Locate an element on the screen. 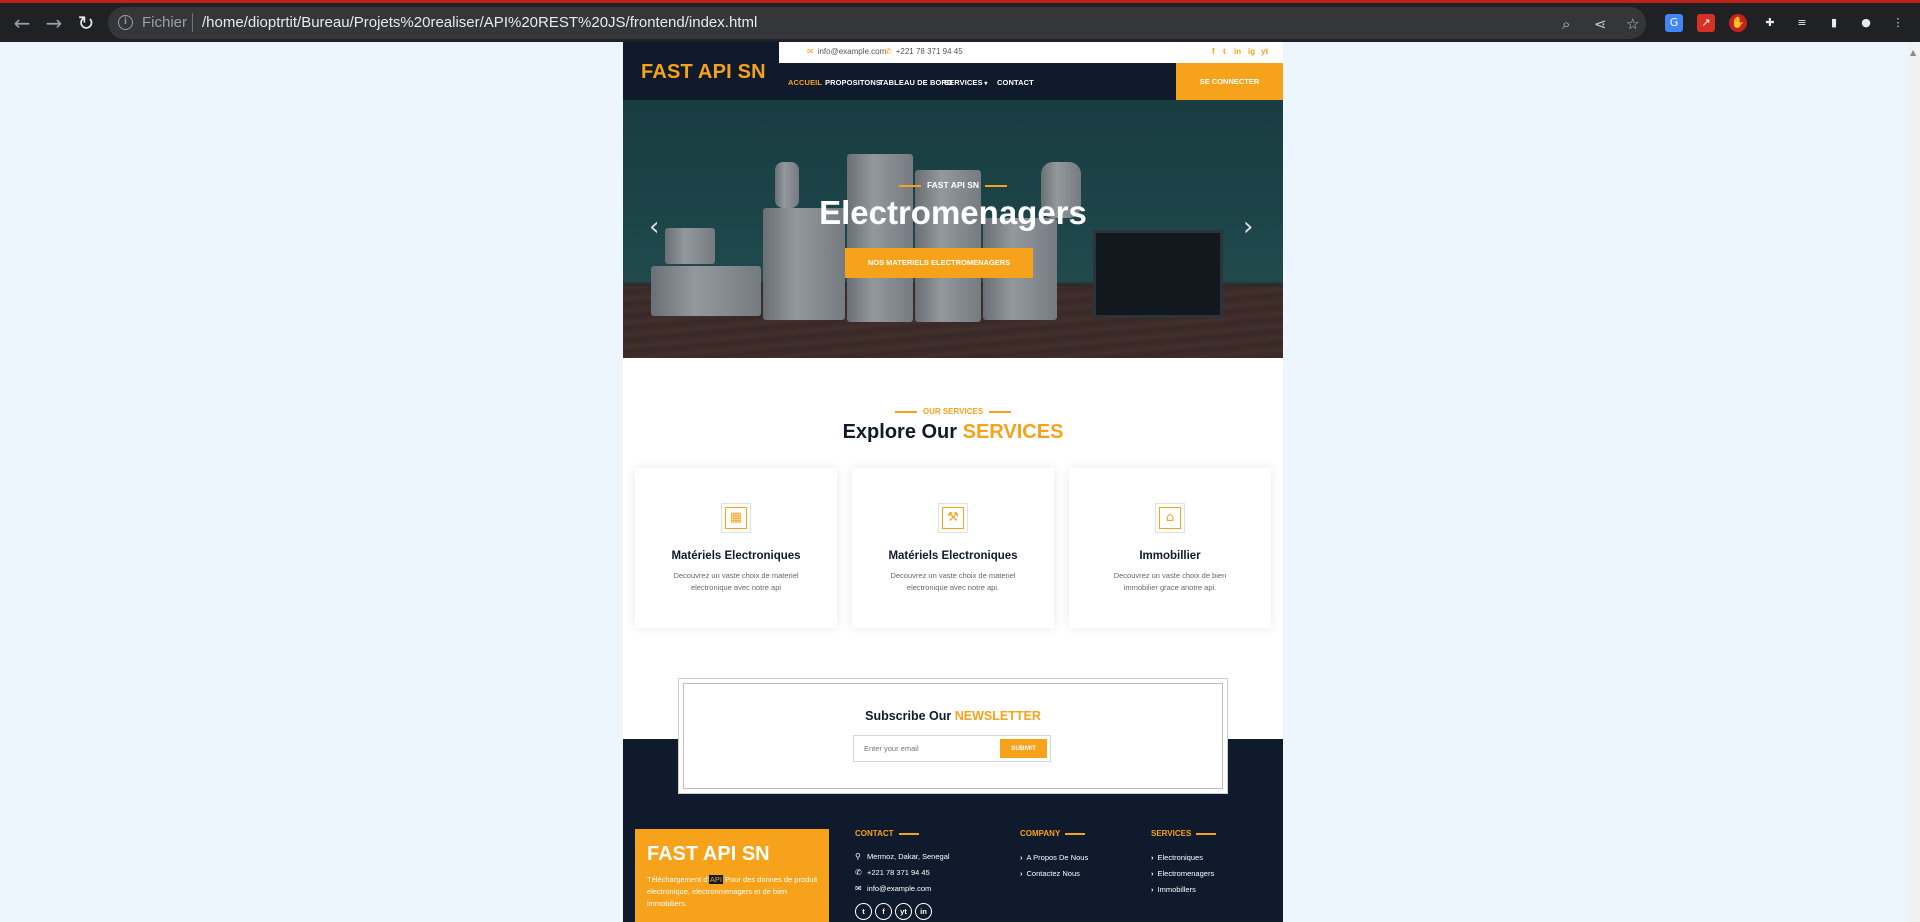  footer-link-contact: › Contactez Nous is located at coordinates (1050, 873).